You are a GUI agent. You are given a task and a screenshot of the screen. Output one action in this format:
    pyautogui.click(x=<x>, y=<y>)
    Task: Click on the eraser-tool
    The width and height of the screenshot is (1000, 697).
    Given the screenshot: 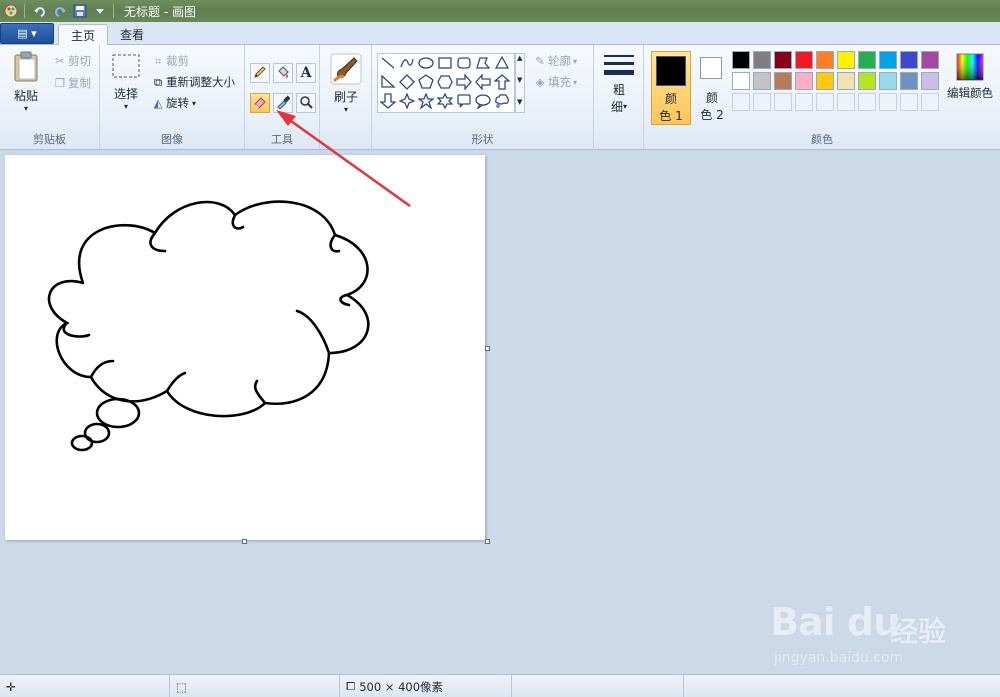 What is the action you would take?
    pyautogui.click(x=260, y=103)
    